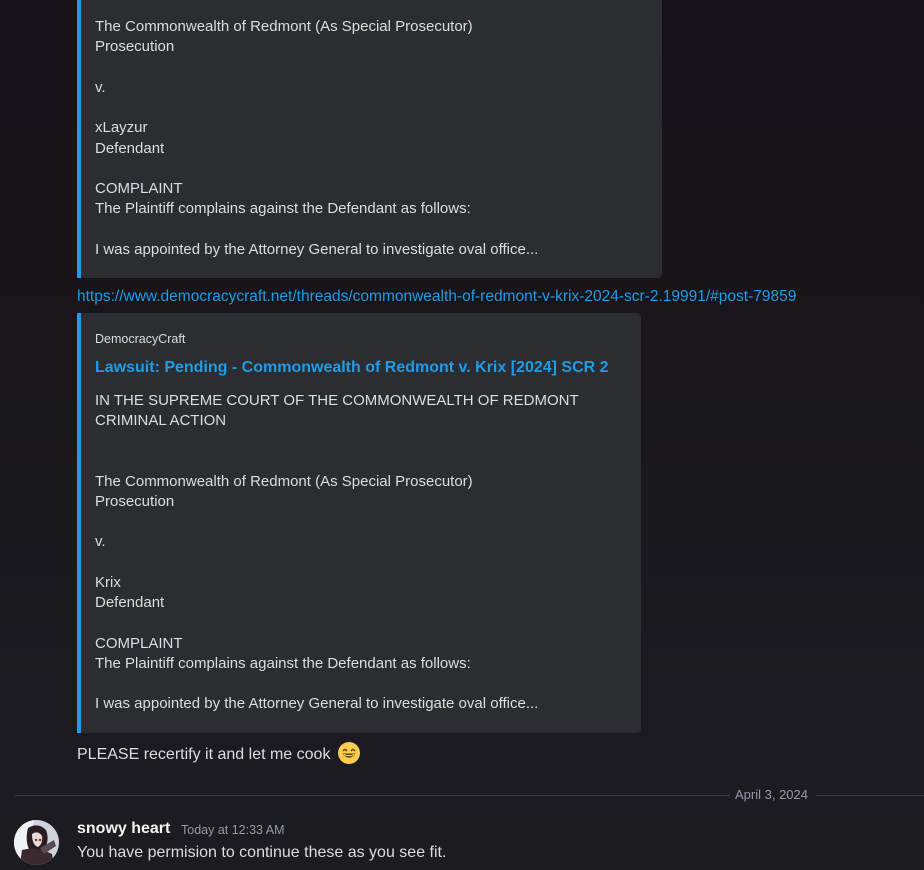  Describe the element at coordinates (204, 754) in the screenshot. I see `message-text-content: PLEASE recertify it and let me cook` at that location.